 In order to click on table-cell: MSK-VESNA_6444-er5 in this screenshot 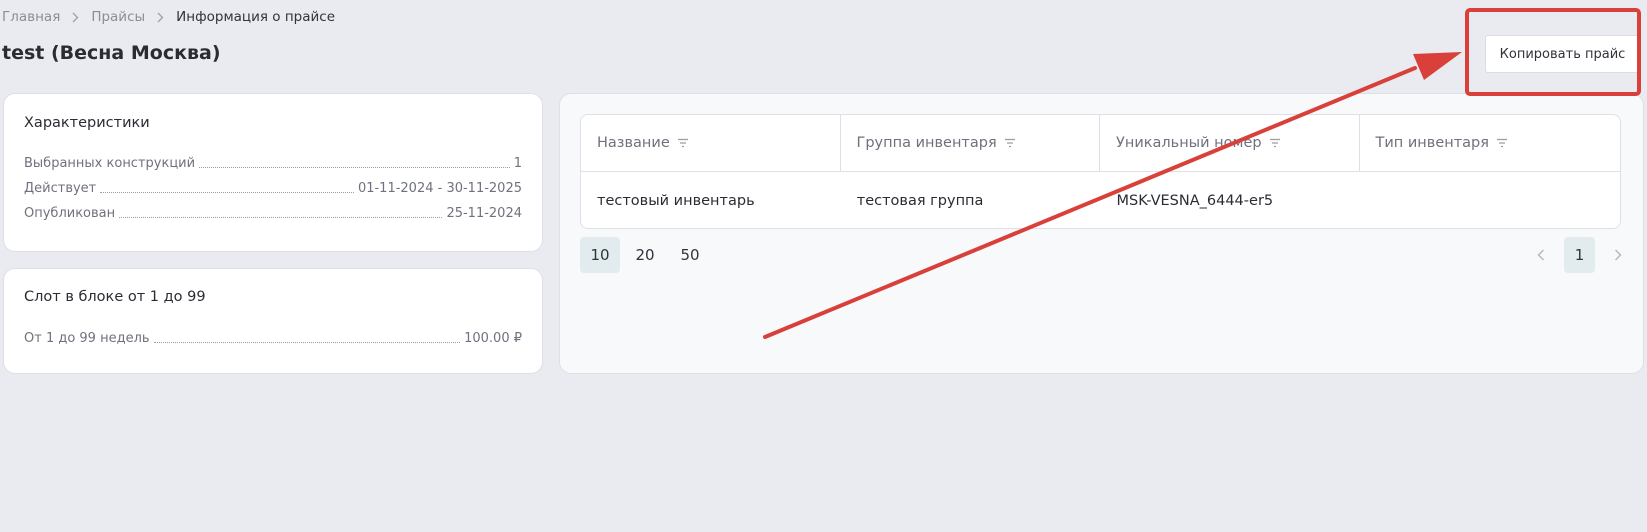, I will do `click(1195, 200)`.